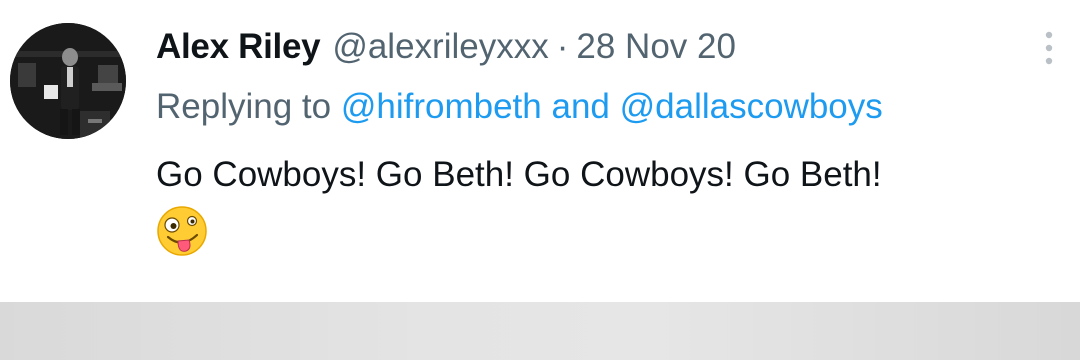 This screenshot has height=360, width=1080. Describe the element at coordinates (182, 231) in the screenshot. I see `zany-face-emoji` at that location.